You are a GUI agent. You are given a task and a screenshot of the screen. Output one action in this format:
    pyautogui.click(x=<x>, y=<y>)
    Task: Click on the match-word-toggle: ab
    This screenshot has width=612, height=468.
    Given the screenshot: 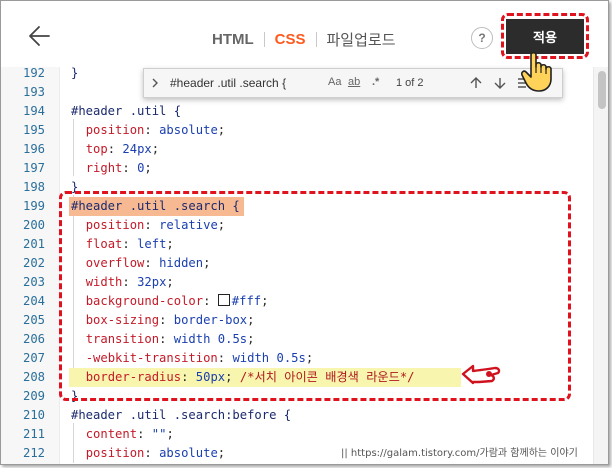 What is the action you would take?
    pyautogui.click(x=354, y=82)
    